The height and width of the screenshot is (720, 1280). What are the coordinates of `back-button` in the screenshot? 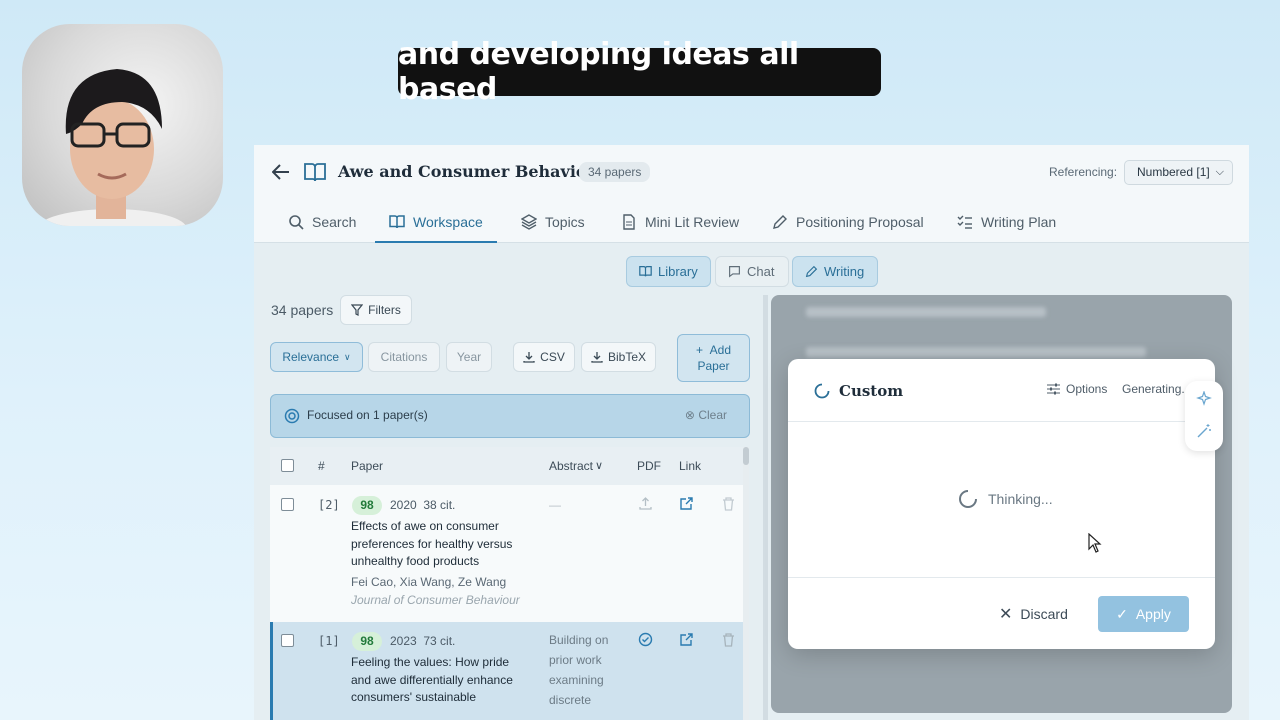 It's located at (281, 172).